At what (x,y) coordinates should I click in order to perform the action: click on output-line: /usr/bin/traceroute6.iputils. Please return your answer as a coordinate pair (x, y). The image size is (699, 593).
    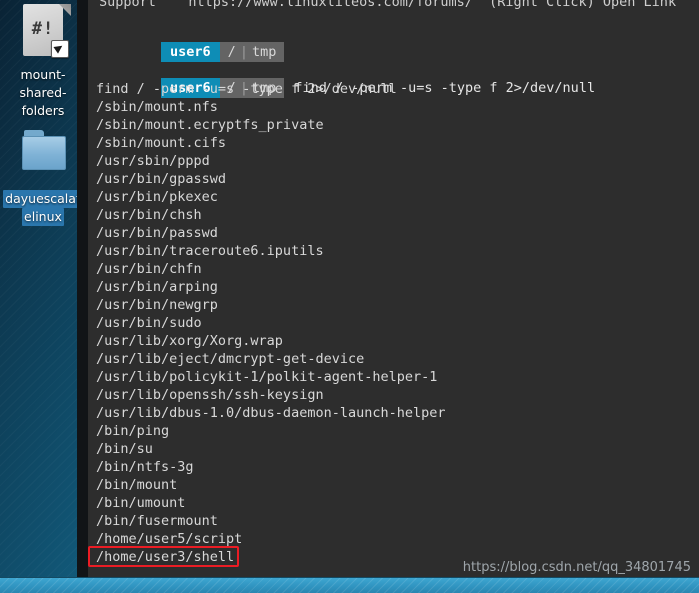
    Looking at the image, I should click on (210, 251).